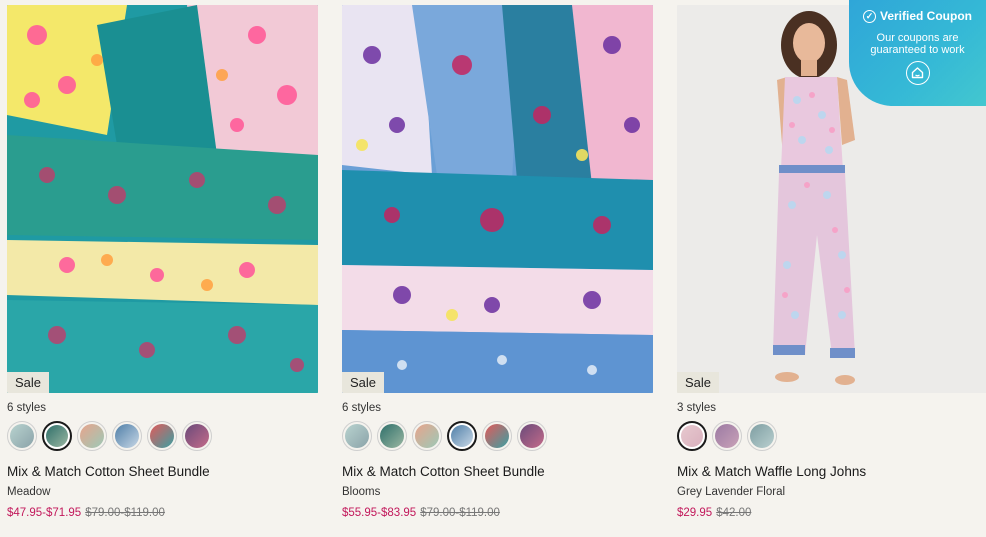 The height and width of the screenshot is (537, 986). I want to click on sale-price: $55.95-$83.95, so click(379, 513).